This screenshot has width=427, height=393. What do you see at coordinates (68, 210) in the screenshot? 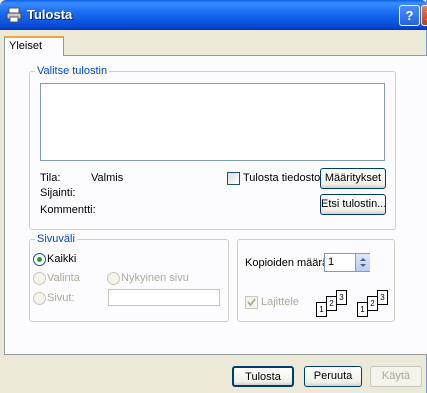
I see `comment-label: Kommentti:` at bounding box center [68, 210].